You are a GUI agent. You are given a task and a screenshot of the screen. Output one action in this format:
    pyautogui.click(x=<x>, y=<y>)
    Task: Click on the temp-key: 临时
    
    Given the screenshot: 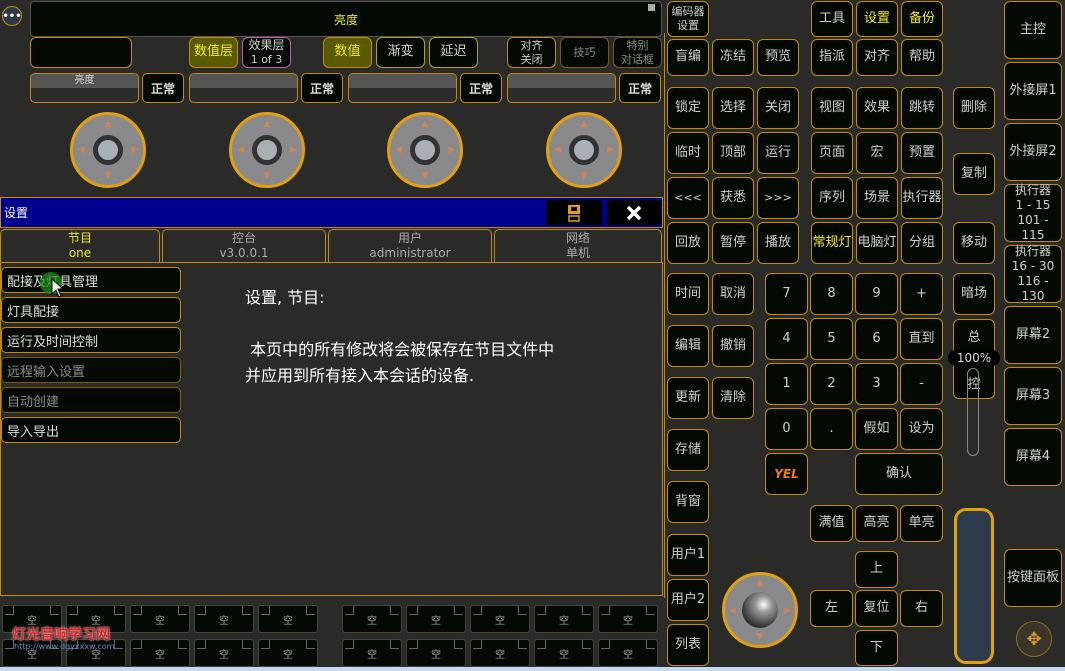 What is the action you would take?
    pyautogui.click(x=688, y=153)
    